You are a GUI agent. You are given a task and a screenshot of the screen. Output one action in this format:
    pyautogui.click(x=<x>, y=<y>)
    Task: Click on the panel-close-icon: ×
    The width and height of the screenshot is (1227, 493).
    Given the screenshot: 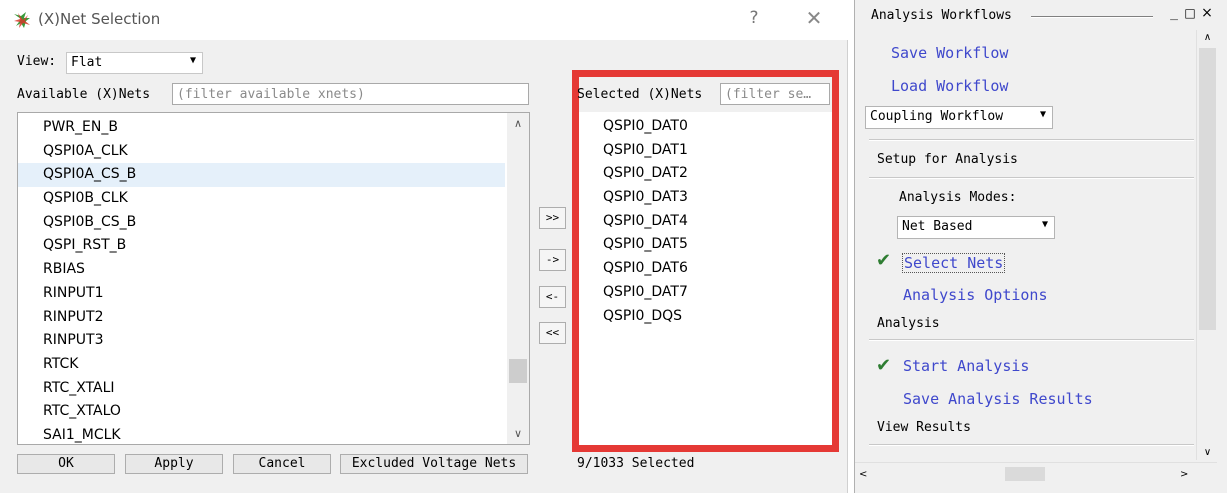 What is the action you would take?
    pyautogui.click(x=1207, y=13)
    